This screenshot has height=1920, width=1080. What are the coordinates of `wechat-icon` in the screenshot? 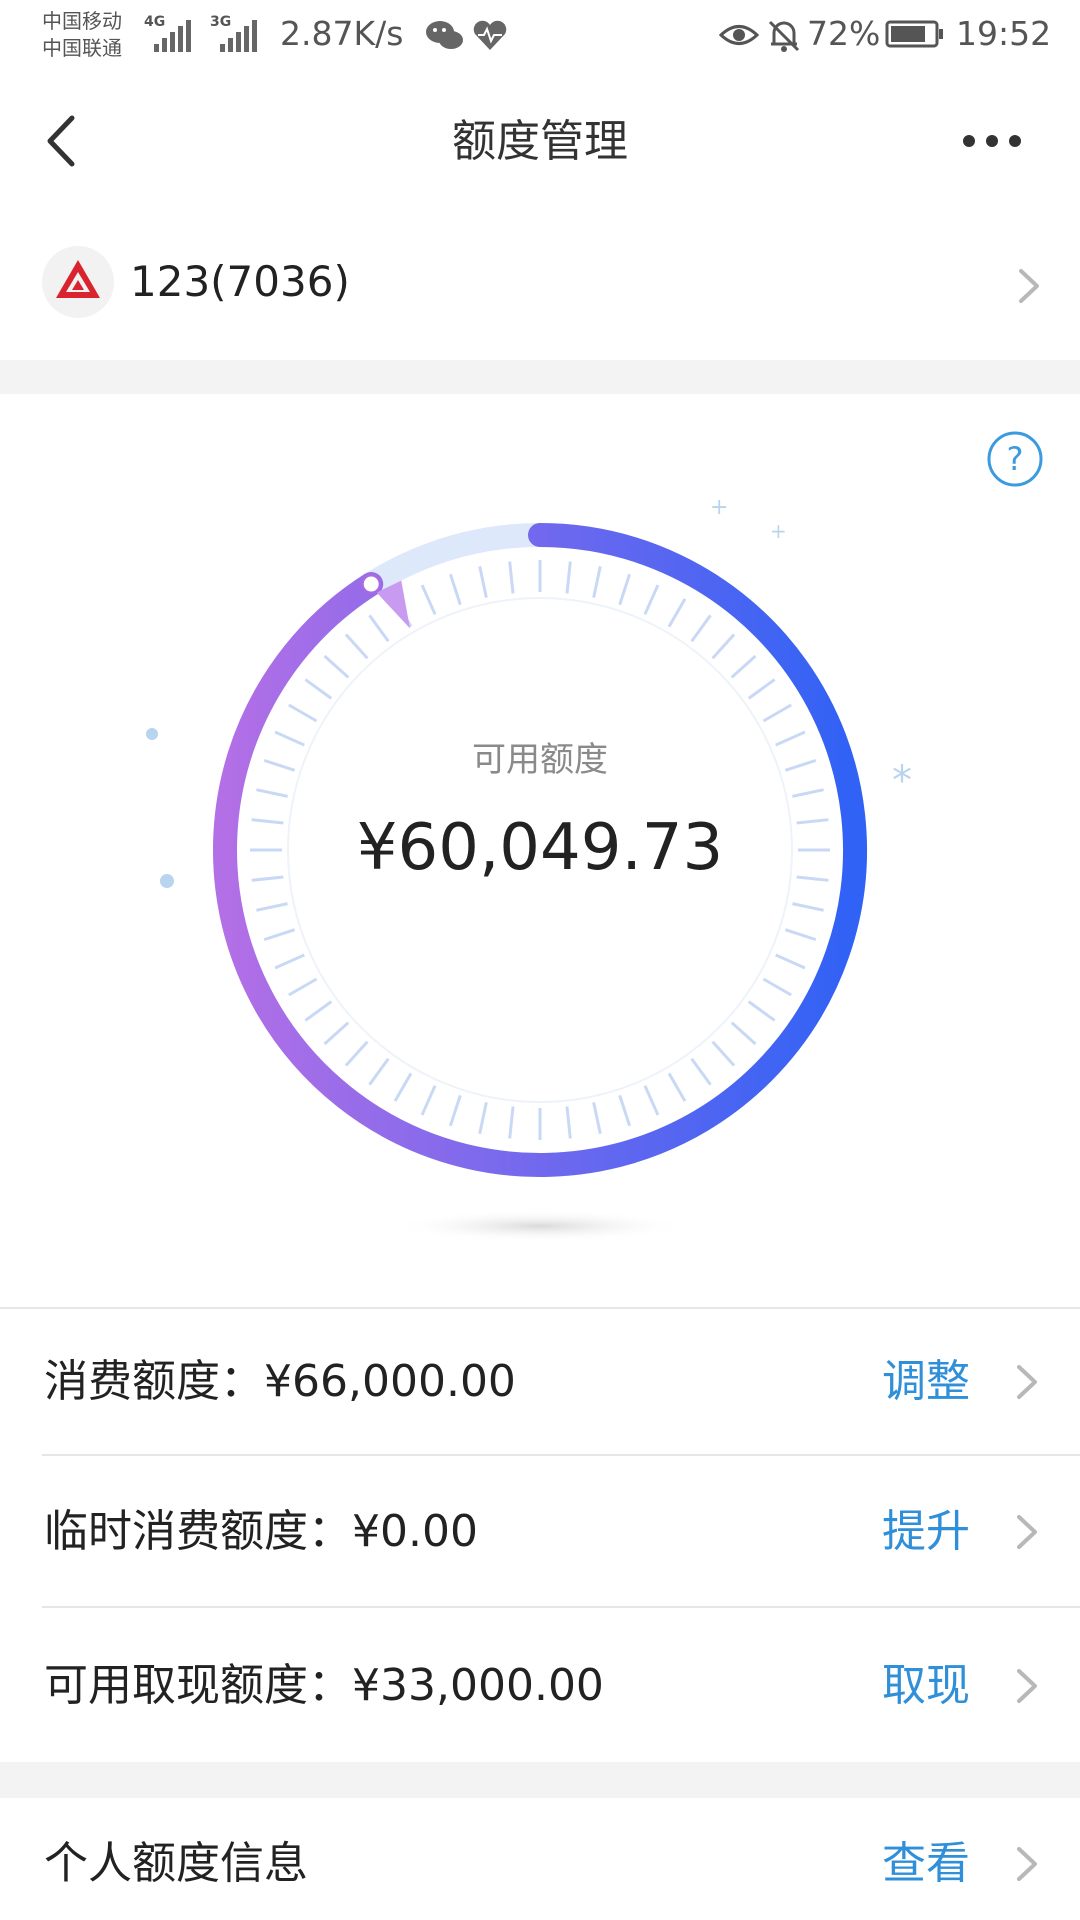 It's located at (444, 35).